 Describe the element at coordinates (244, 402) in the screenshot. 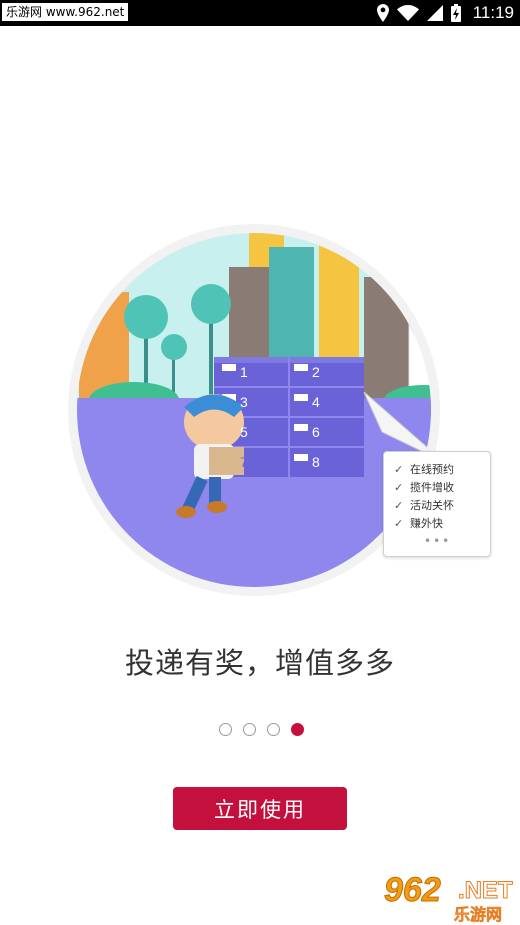

I see `locker-number: 3` at that location.